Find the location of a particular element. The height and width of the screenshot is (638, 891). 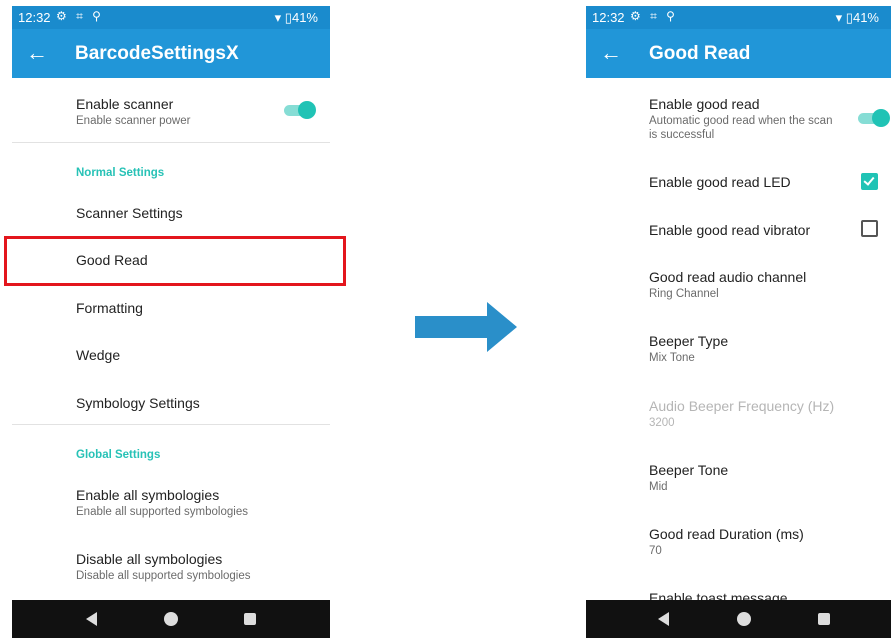

enable-all-title: Enable all symbologies is located at coordinates (148, 495).